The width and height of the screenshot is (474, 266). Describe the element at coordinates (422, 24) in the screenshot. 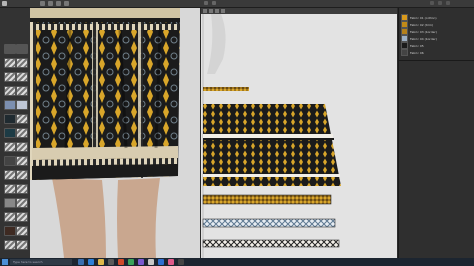

I see `fabric-name: Fabric 02 (trim)` at that location.